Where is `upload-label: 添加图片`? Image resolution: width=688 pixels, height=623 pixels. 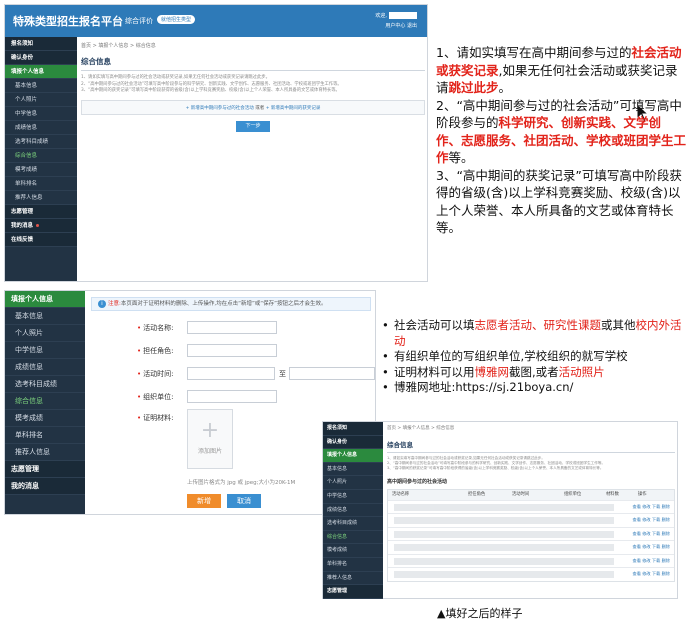
upload-label: 添加图片 is located at coordinates (209, 451).